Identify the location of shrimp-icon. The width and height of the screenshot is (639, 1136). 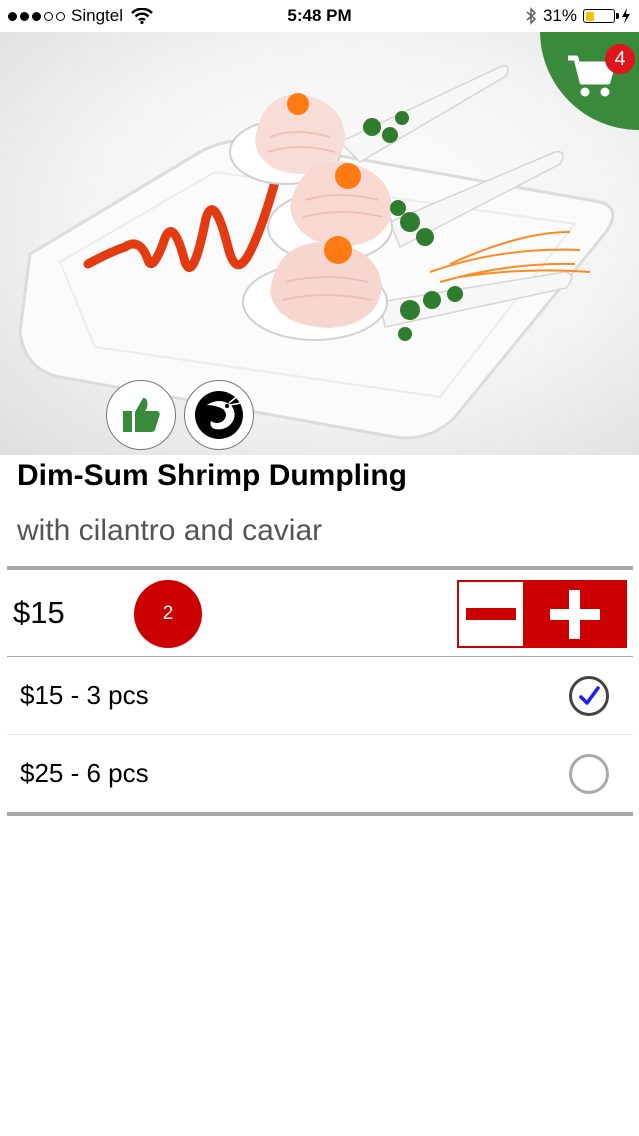
(219, 415).